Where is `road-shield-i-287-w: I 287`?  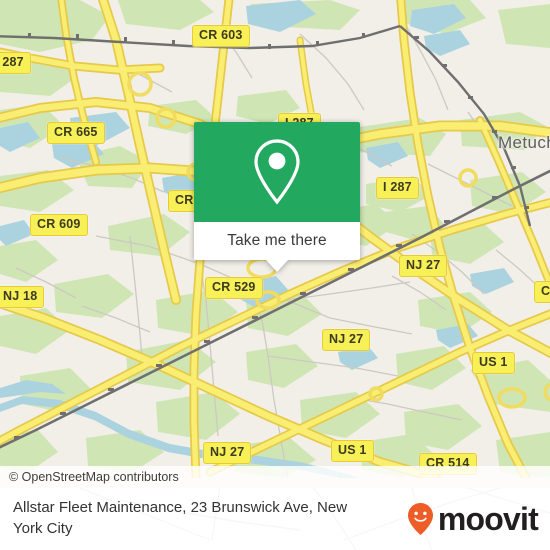 road-shield-i-287-w: I 287 is located at coordinates (15, 63).